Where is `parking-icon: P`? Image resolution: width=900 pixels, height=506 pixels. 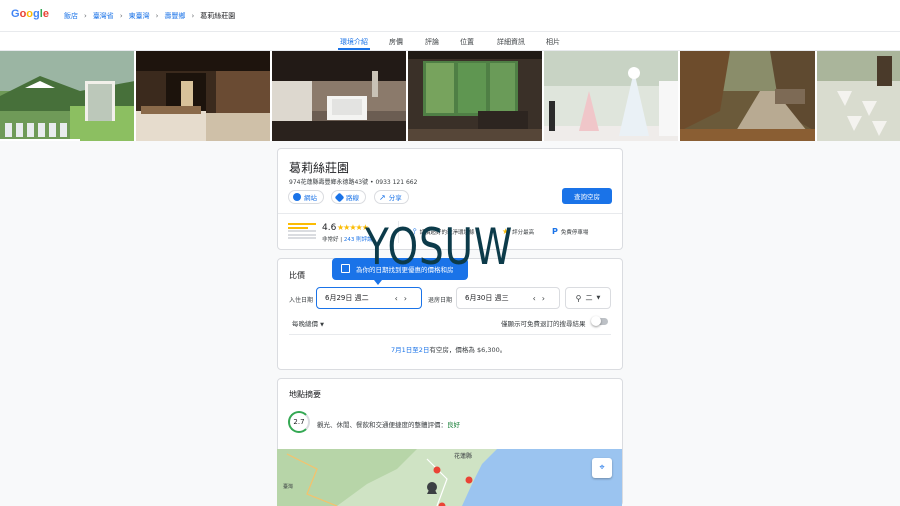 parking-icon: P is located at coordinates (555, 231).